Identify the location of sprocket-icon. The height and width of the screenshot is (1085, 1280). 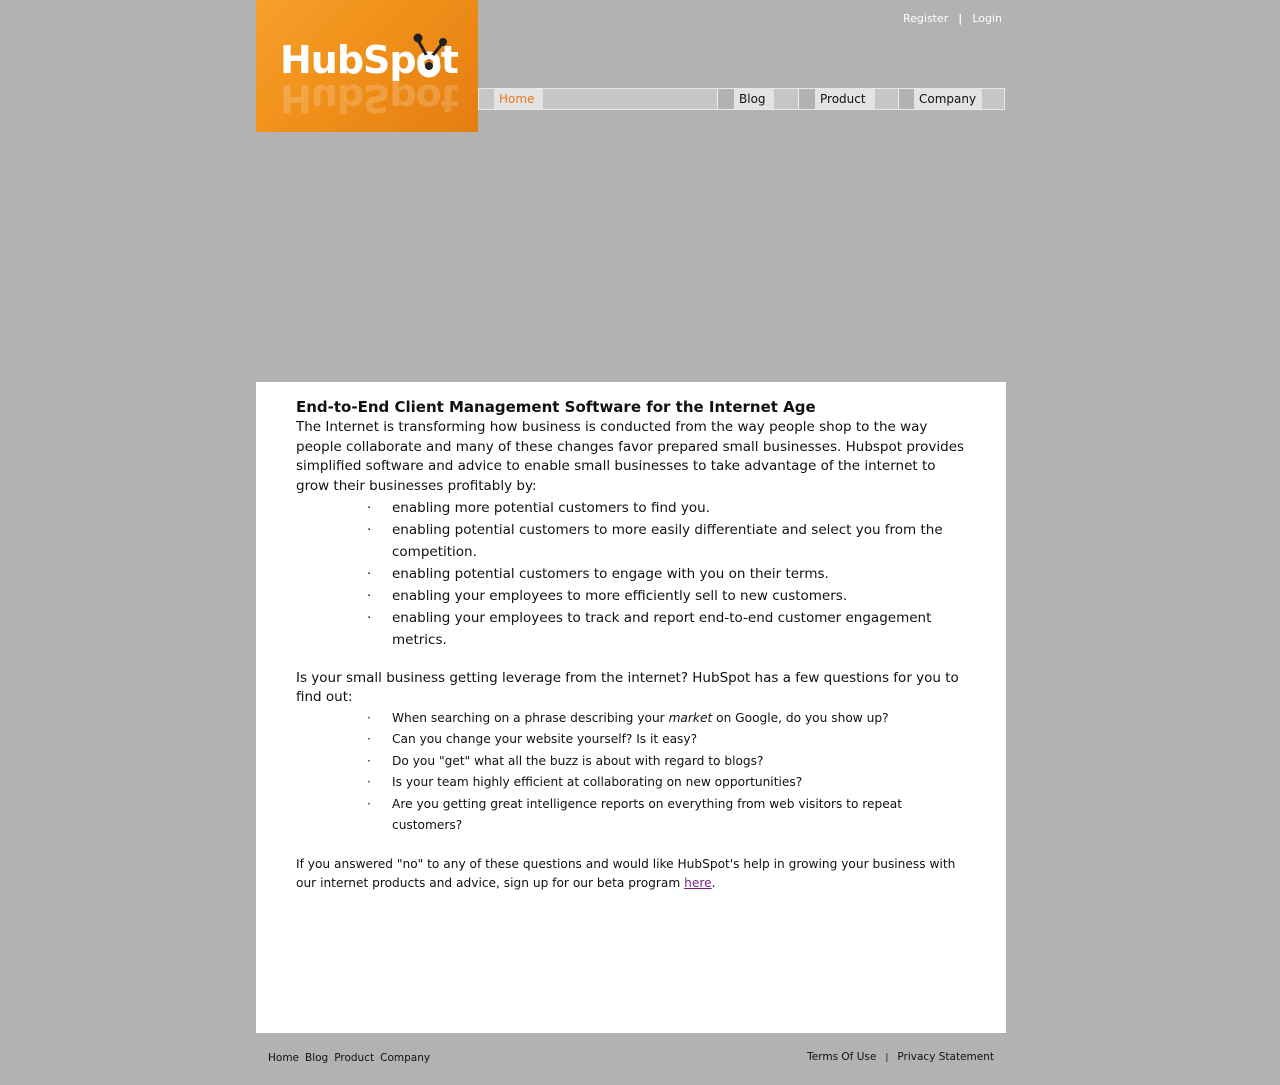
(430, 55).